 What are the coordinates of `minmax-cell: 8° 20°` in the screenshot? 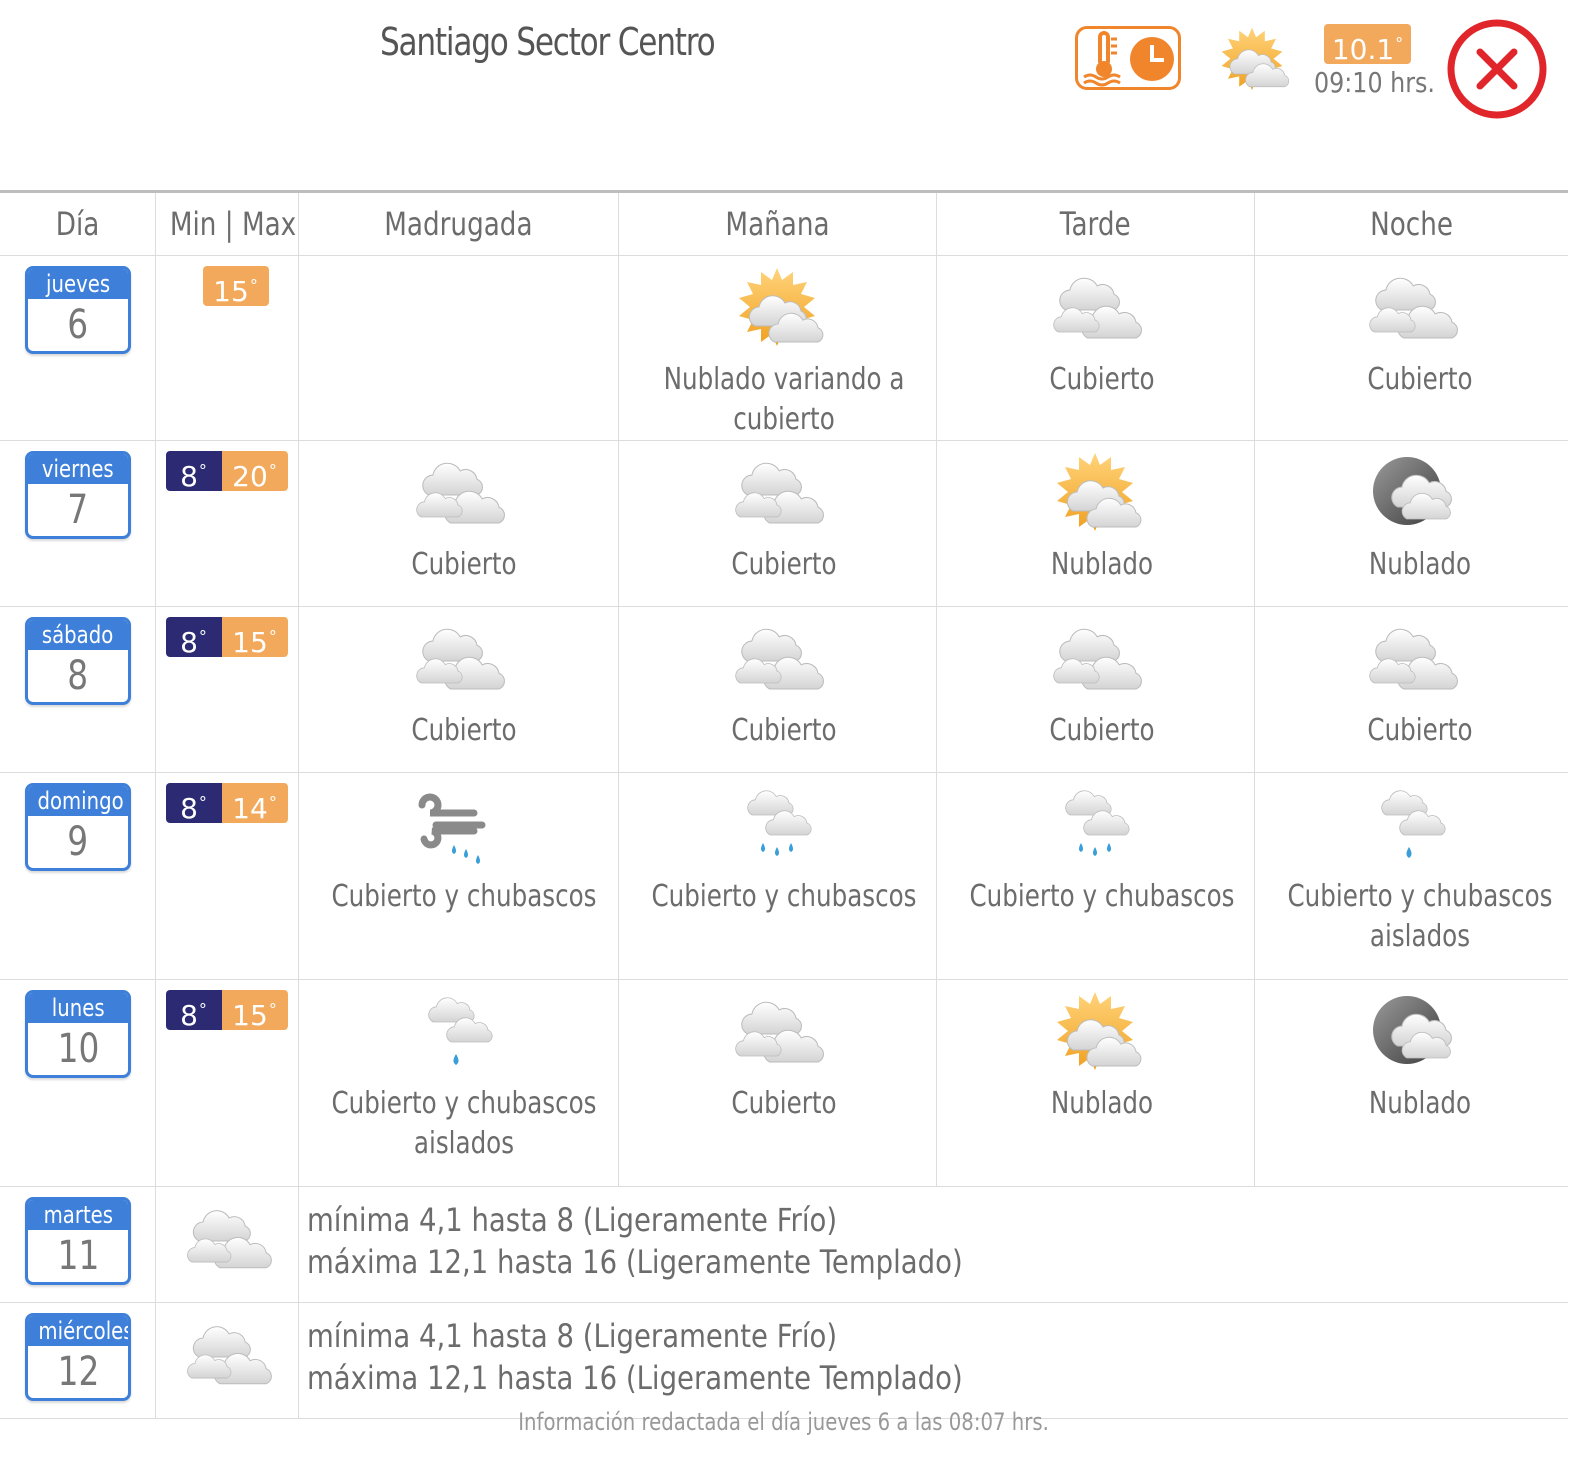 It's located at (226, 523).